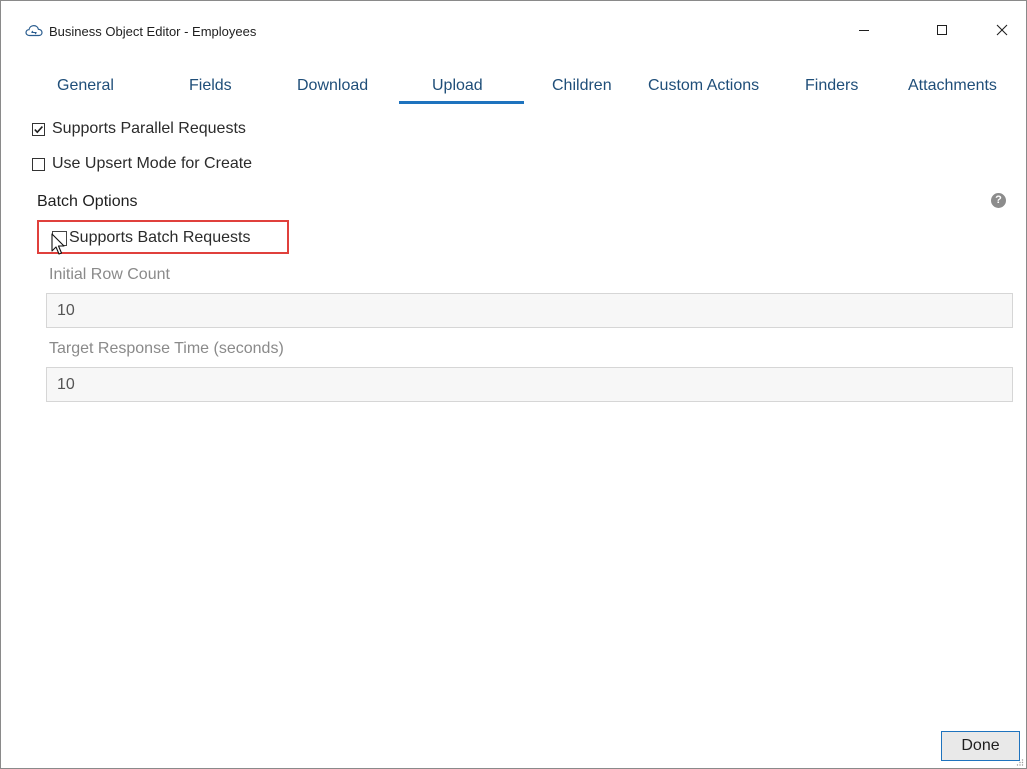 The image size is (1027, 769). What do you see at coordinates (831, 86) in the screenshot?
I see `tab-finders: Finders` at bounding box center [831, 86].